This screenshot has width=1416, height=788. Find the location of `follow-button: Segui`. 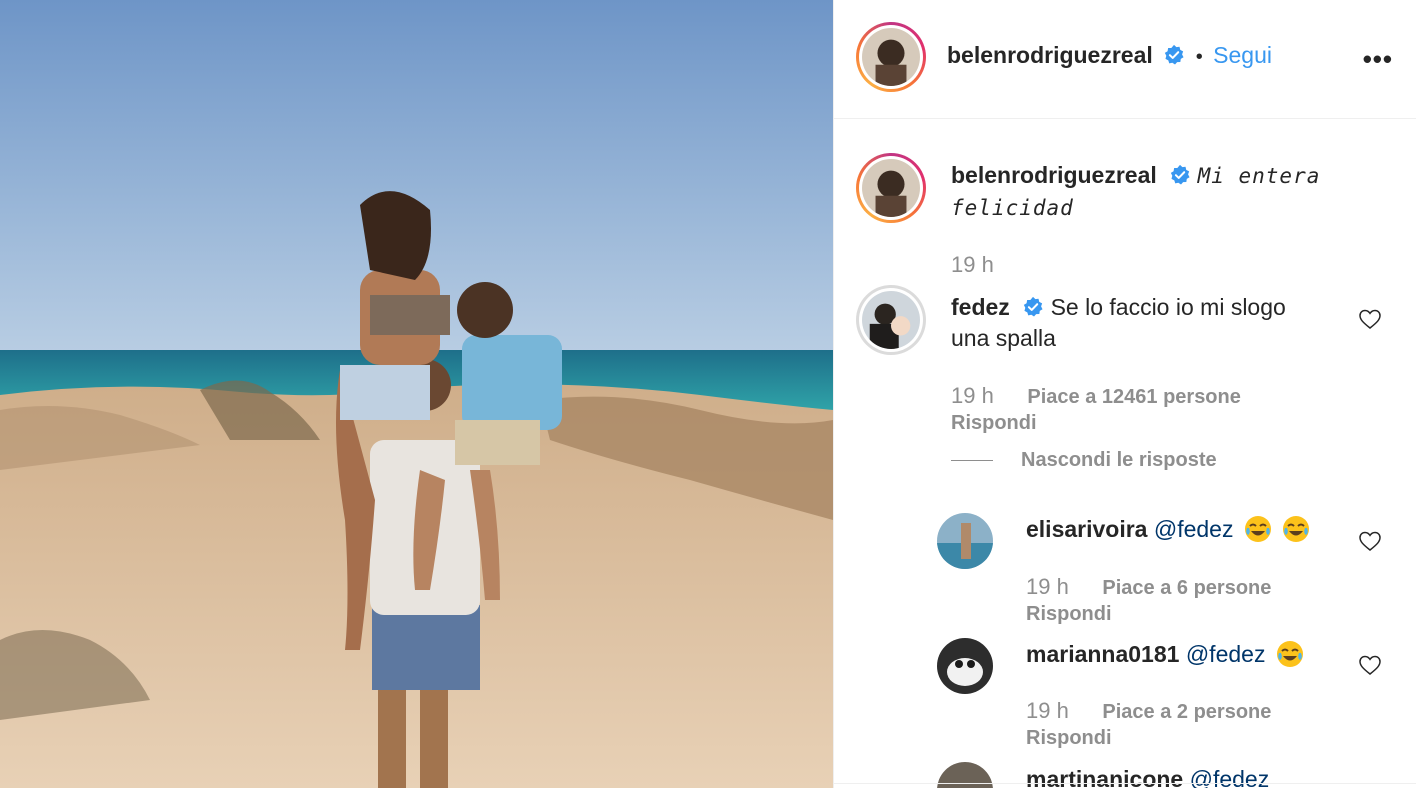

follow-button: Segui is located at coordinates (1242, 55).